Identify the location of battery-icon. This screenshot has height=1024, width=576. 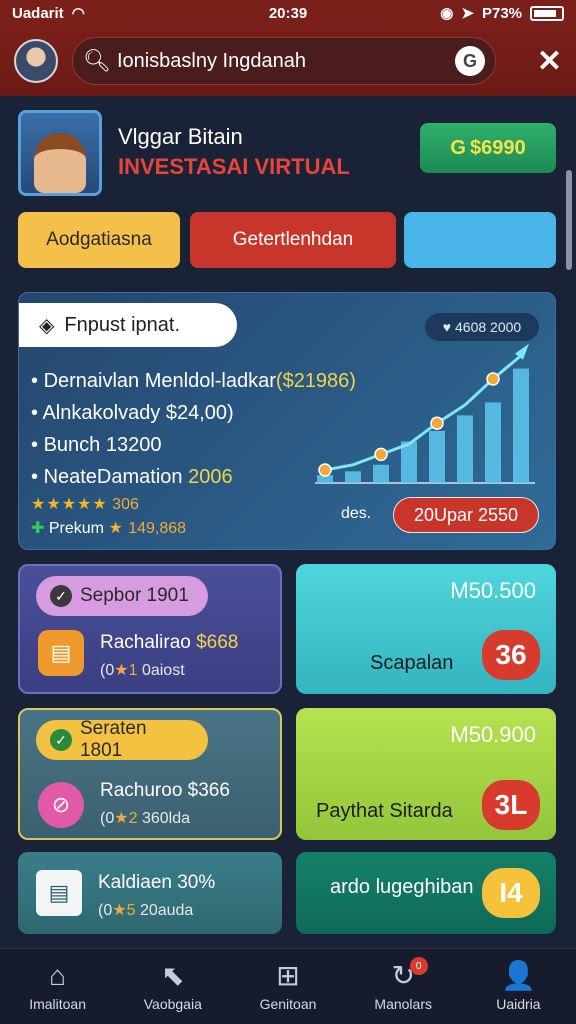
(547, 13).